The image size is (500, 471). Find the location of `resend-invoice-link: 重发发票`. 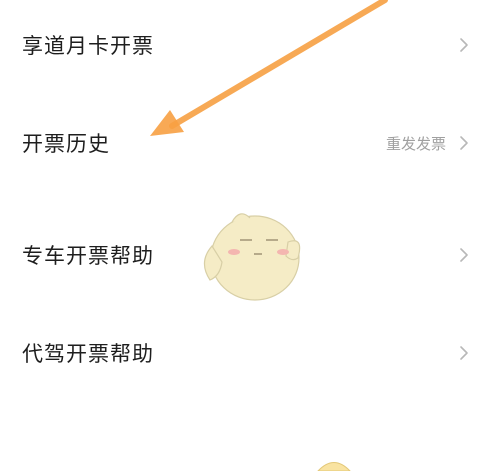

resend-invoice-link: 重发发票 is located at coordinates (416, 143).